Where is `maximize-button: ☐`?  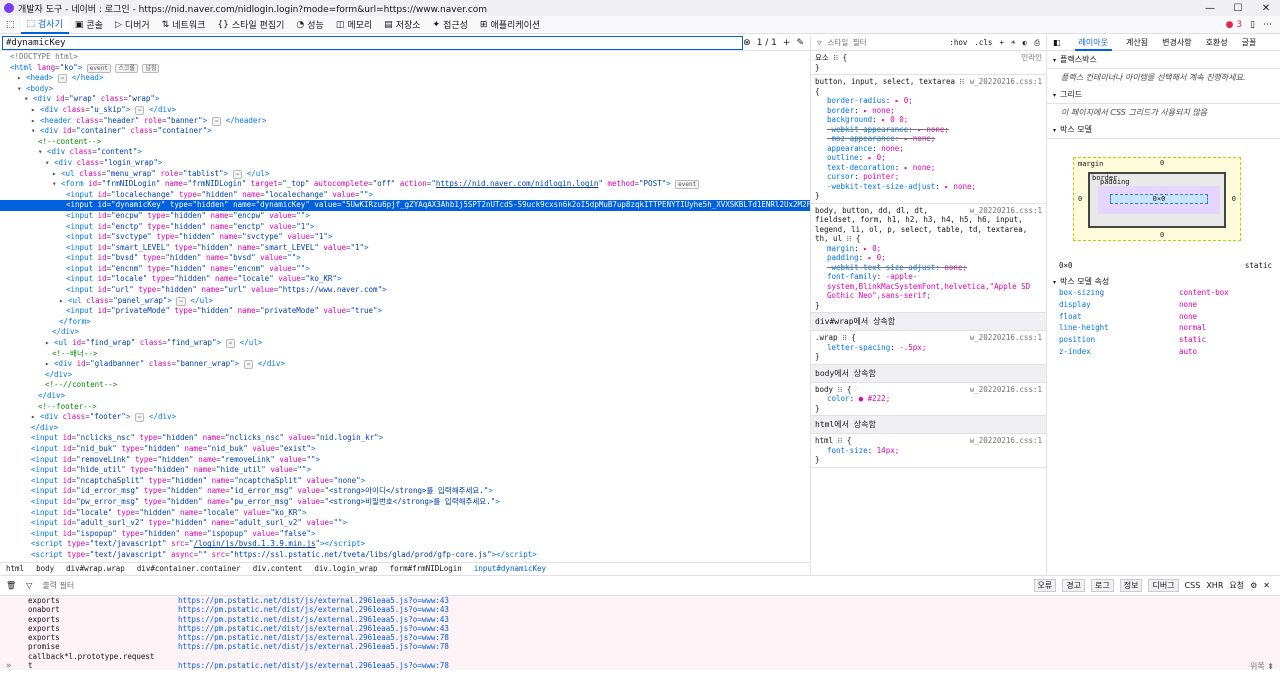
maximize-button: ☐ is located at coordinates (1238, 8).